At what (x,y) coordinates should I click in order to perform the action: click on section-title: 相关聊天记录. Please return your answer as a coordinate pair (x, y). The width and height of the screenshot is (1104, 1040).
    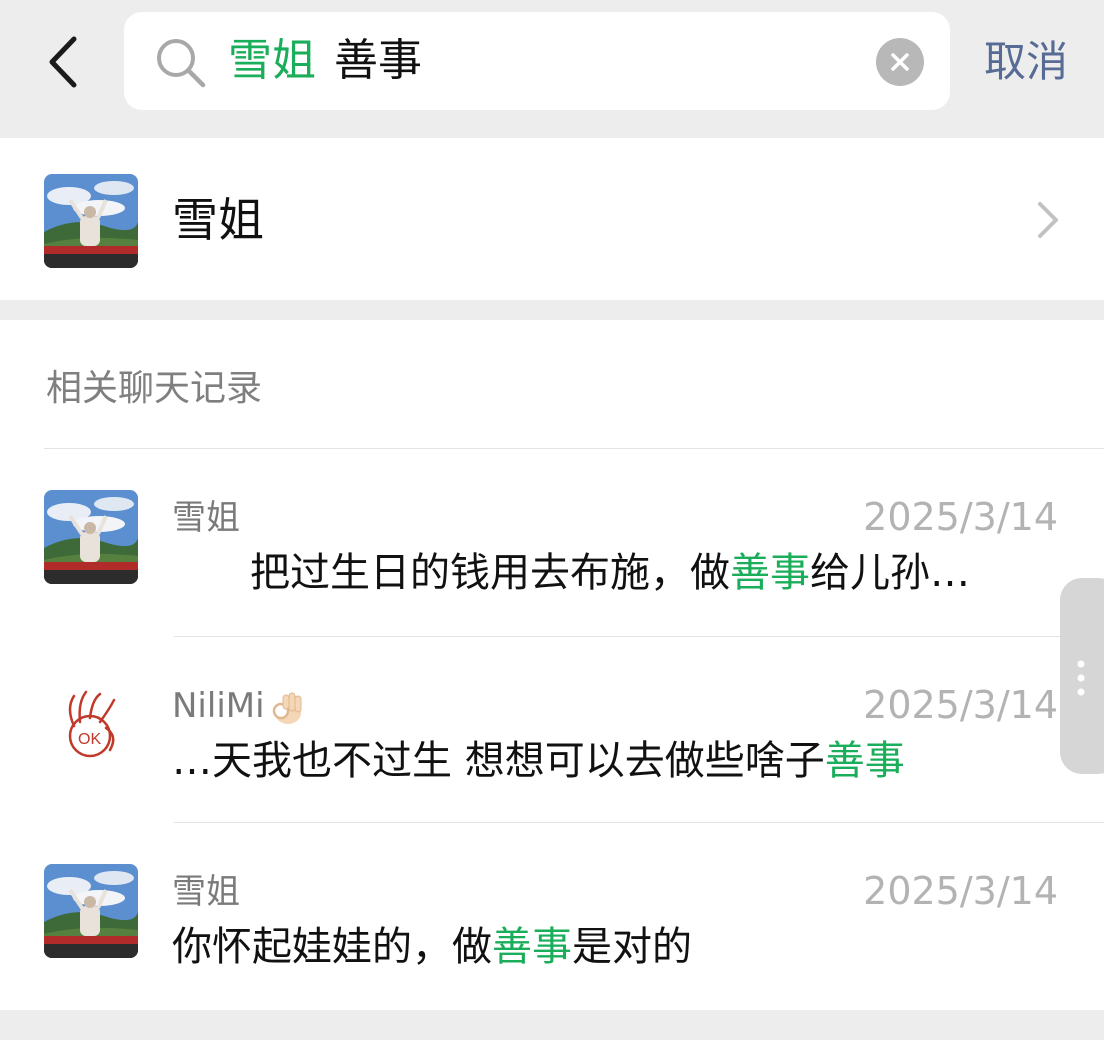
    Looking at the image, I should click on (154, 388).